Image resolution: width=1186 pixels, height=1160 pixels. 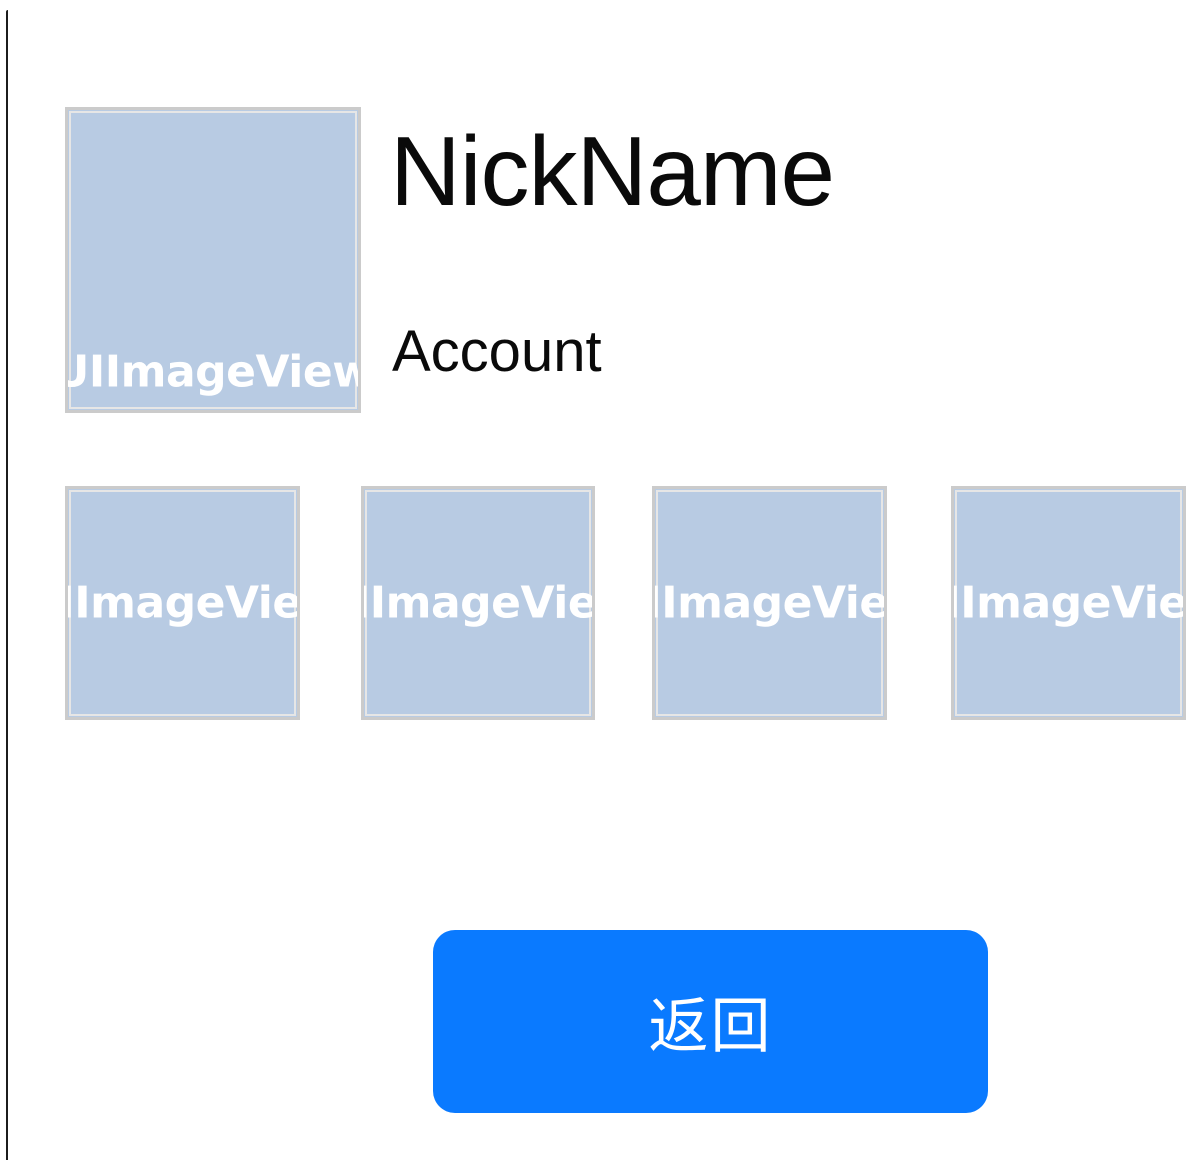 I want to click on back-button: 返回, so click(x=710, y=1021).